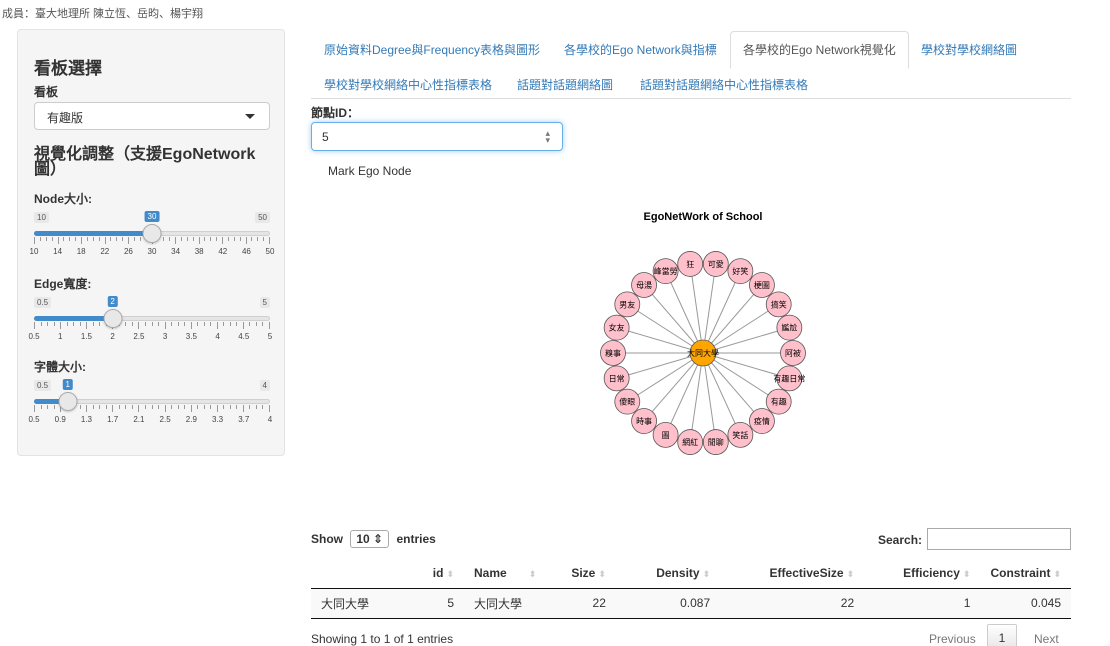 This screenshot has height=646, width=1110. What do you see at coordinates (779, 402) in the screenshot?
I see `ego-neighbor-node-label: 有趣` at bounding box center [779, 402].